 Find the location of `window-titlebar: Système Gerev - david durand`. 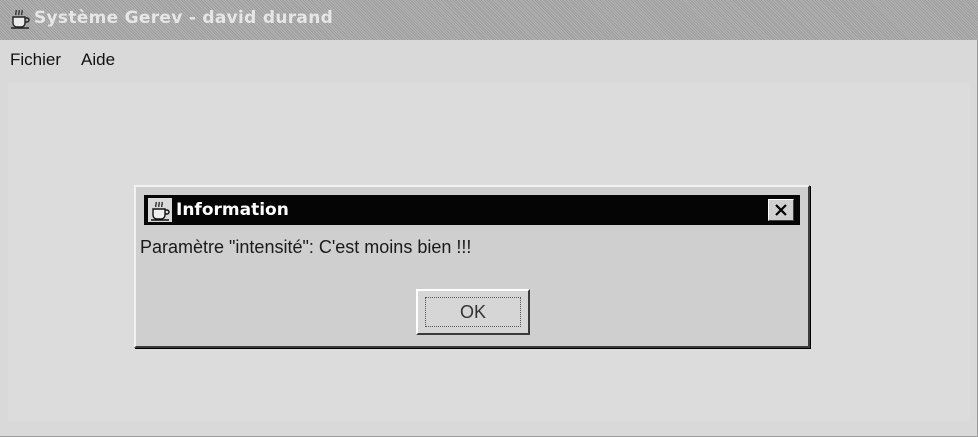

window-titlebar: Système Gerev - david durand is located at coordinates (489, 20).